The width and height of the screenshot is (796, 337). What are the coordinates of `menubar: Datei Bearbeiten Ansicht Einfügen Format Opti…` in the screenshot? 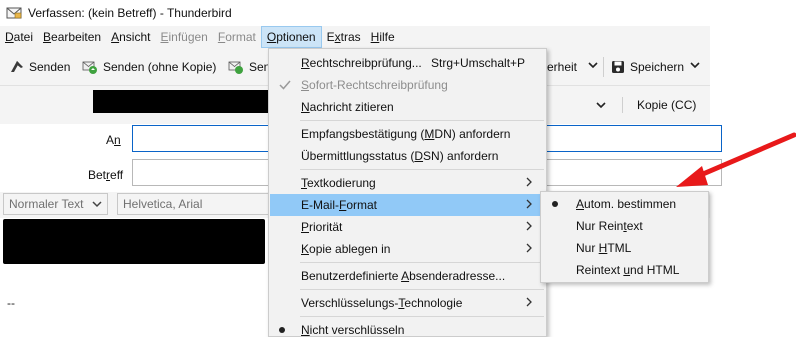 It's located at (355, 37).